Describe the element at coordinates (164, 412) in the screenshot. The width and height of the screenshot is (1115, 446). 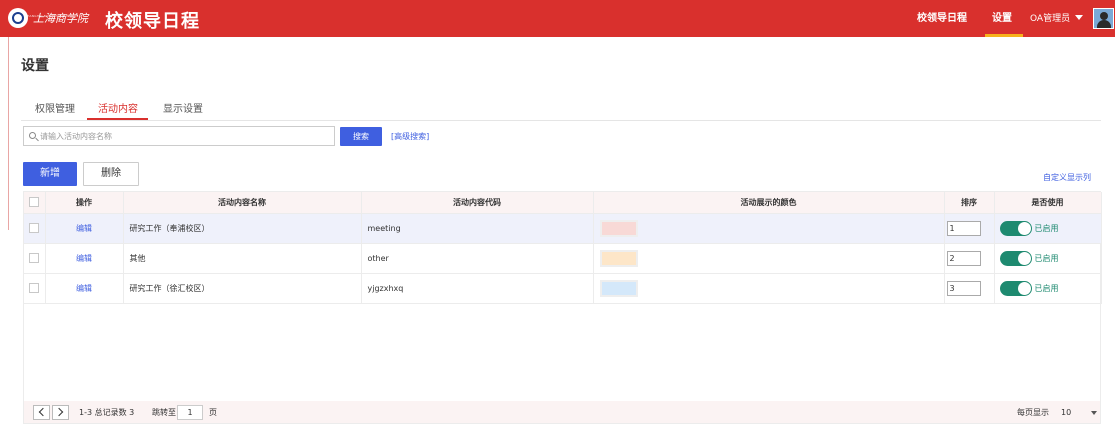
I see `jump-label: 跳转至` at that location.